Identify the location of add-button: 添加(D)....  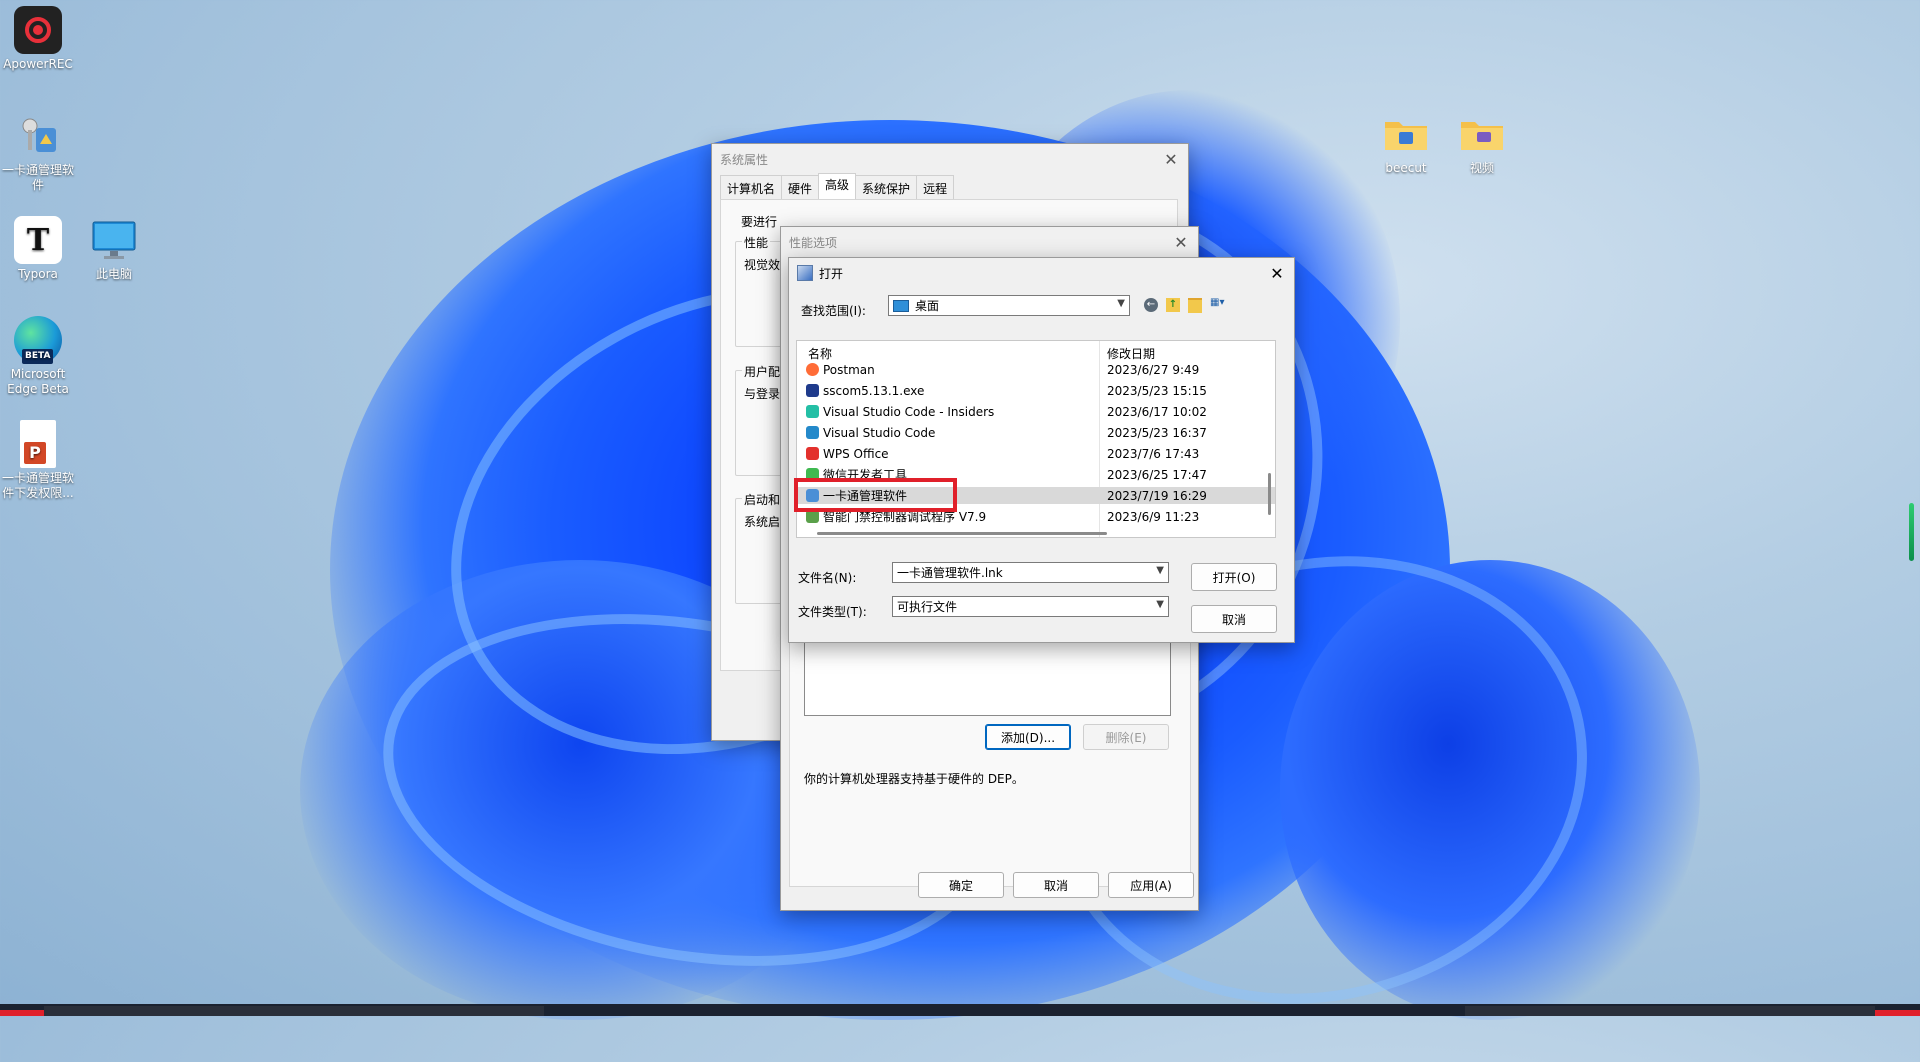
(1028, 737).